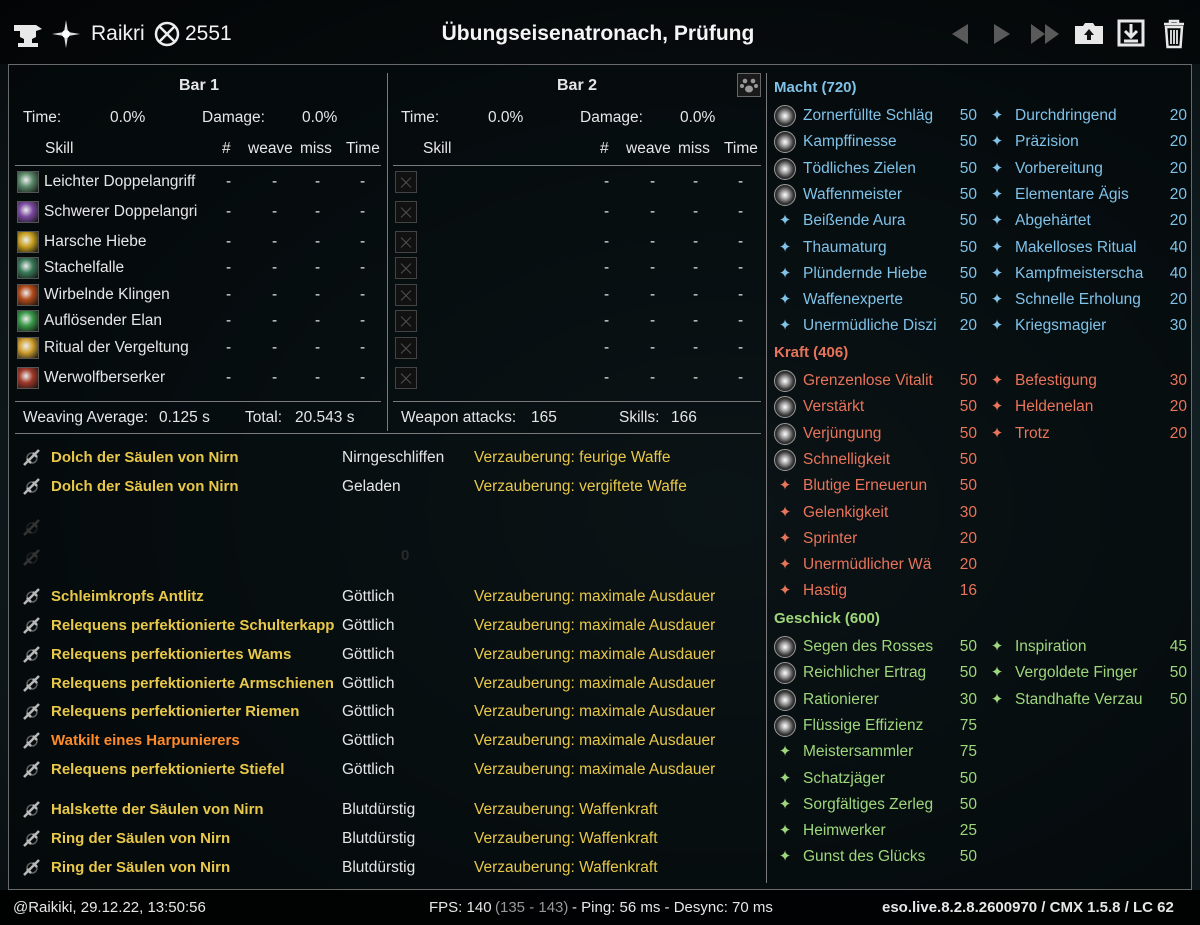  Describe the element at coordinates (811, 352) in the screenshot. I see `cp-kraft-header: Kraft (406)` at that location.